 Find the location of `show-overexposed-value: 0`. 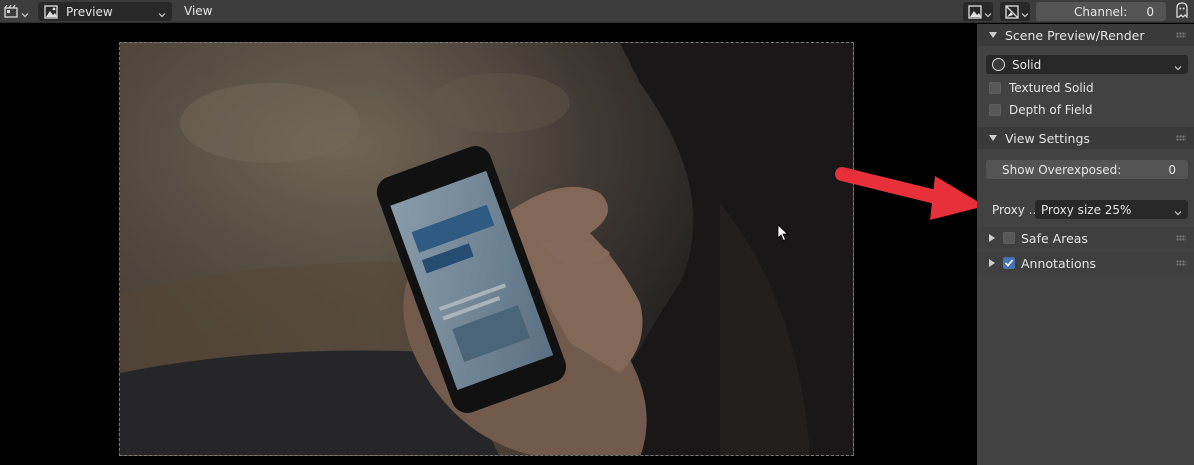

show-overexposed-value: 0 is located at coordinates (1172, 169).